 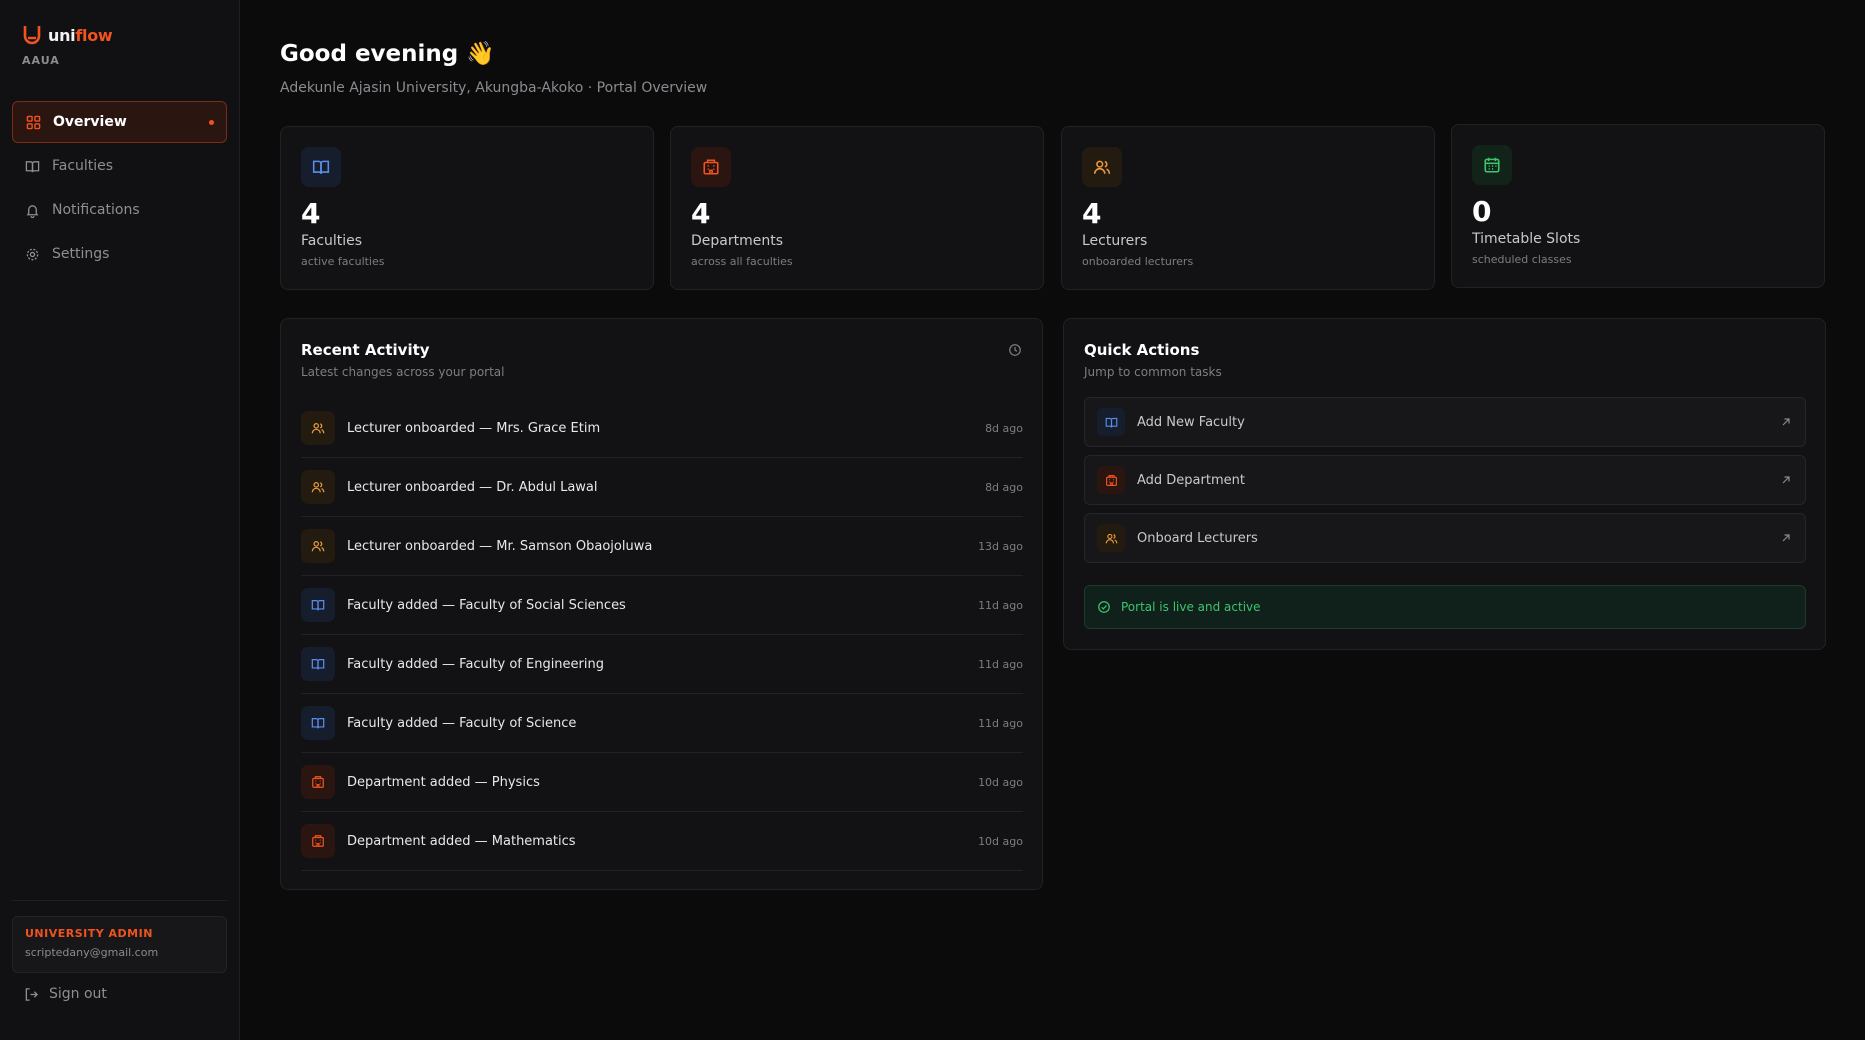 I want to click on grid-icon, so click(x=33, y=122).